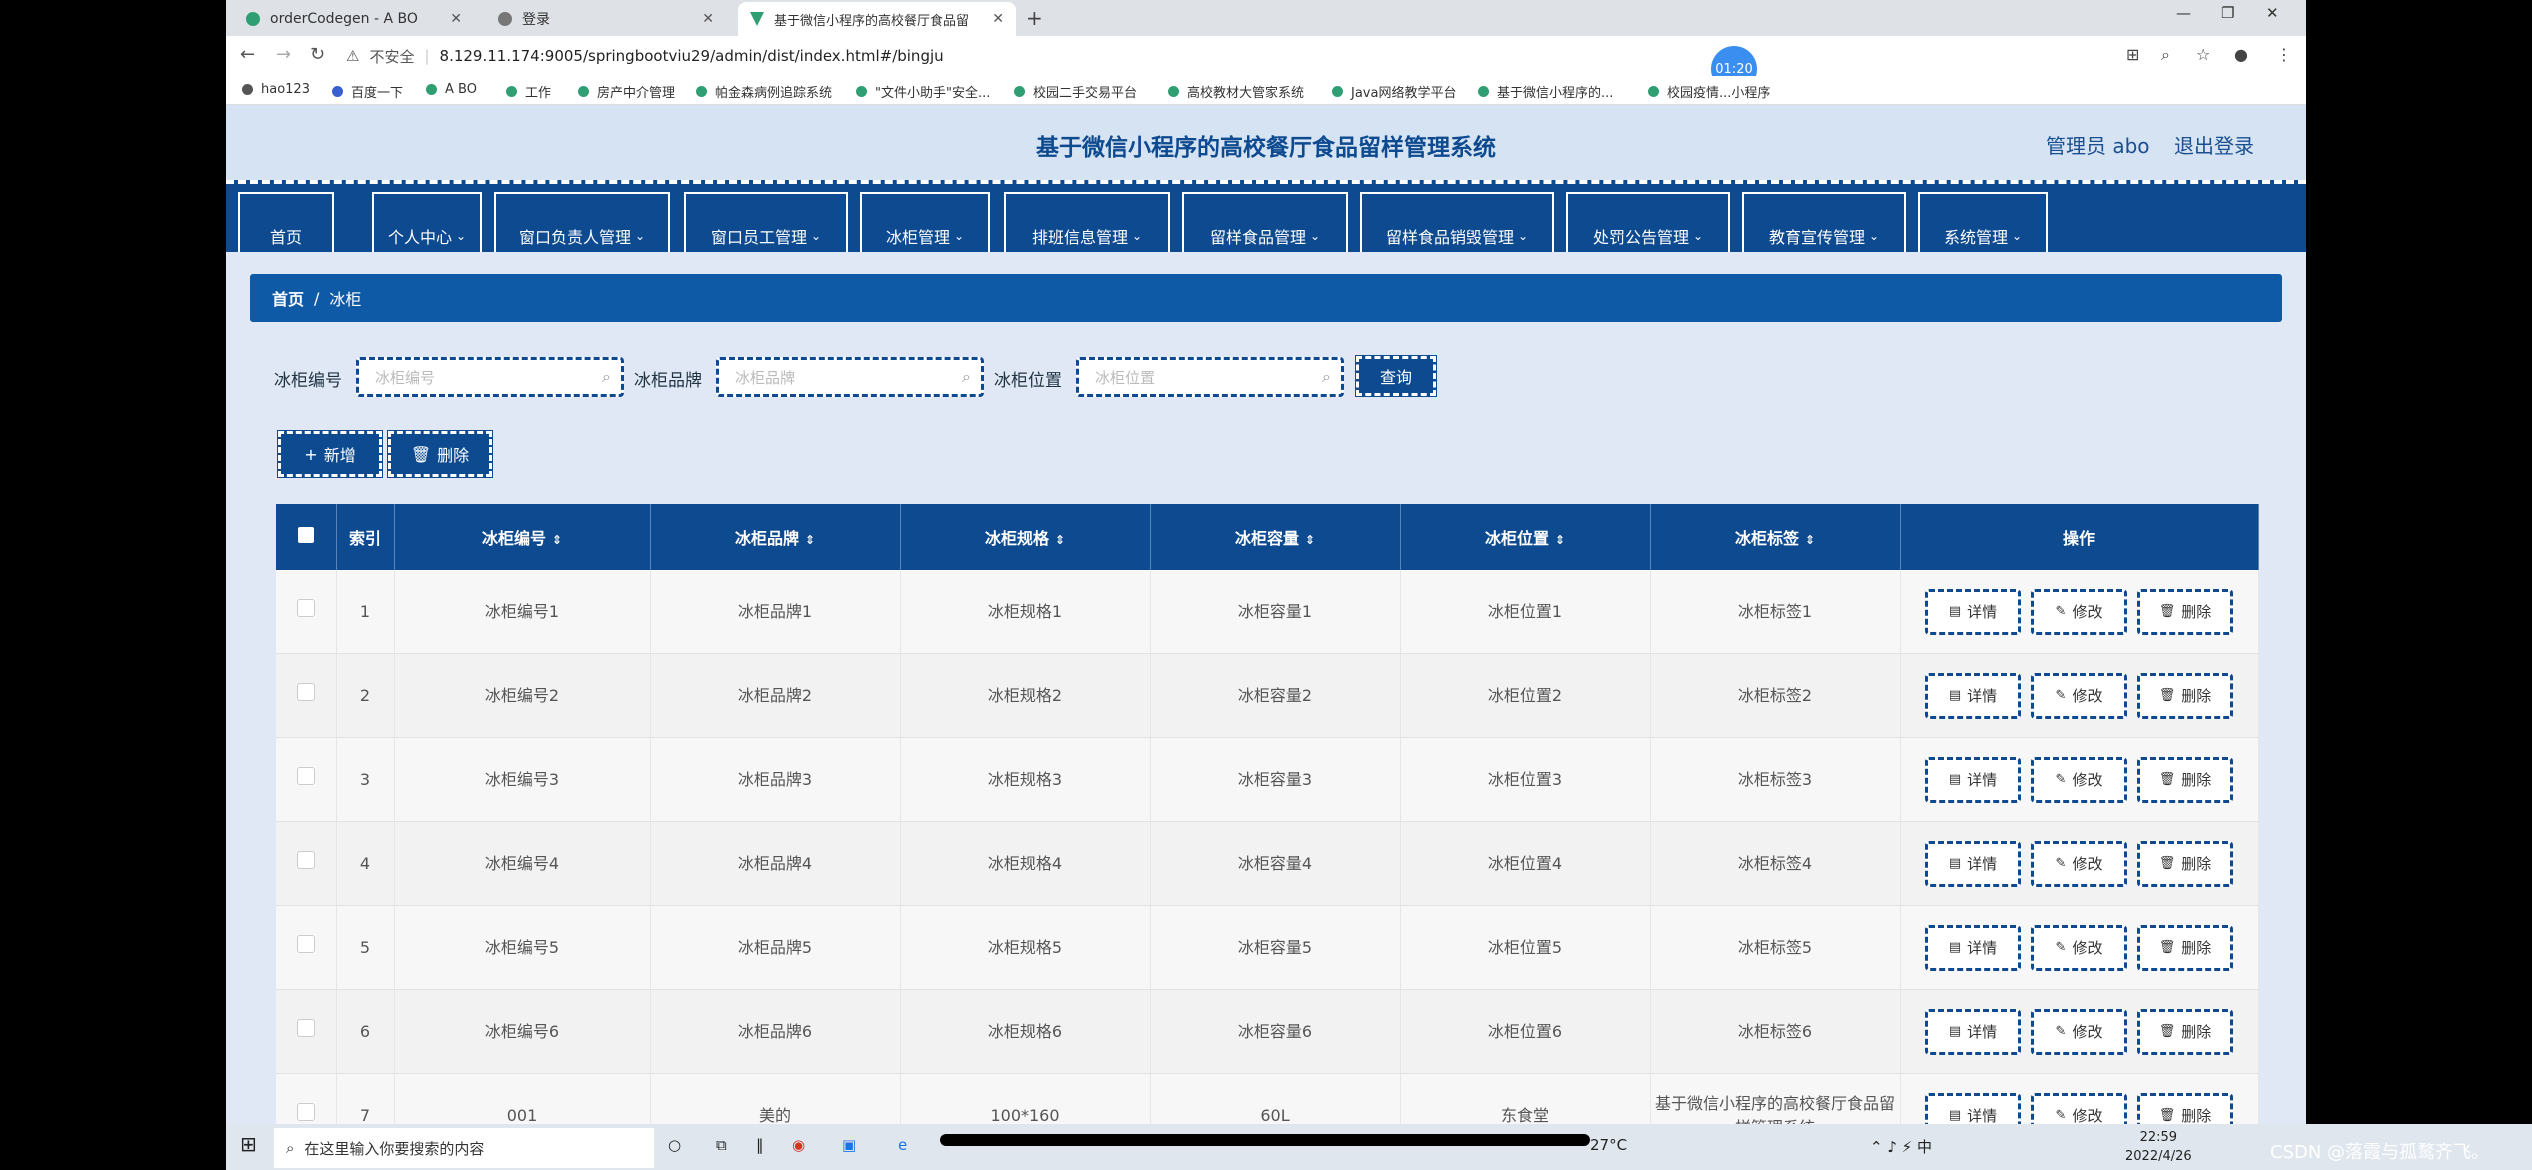 The width and height of the screenshot is (2532, 1170). I want to click on close-window-icon: ✕, so click(2272, 13).